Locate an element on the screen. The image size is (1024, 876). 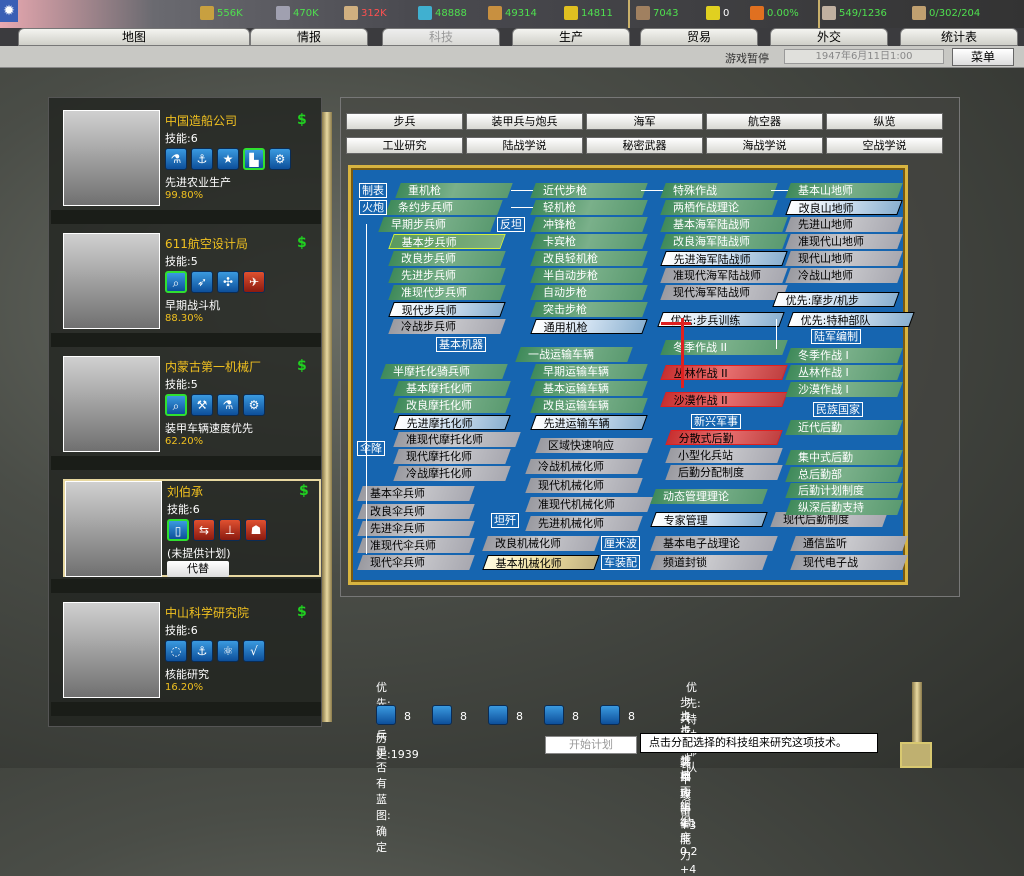
tech-node: 小型化兵站 is located at coordinates (724, 455).